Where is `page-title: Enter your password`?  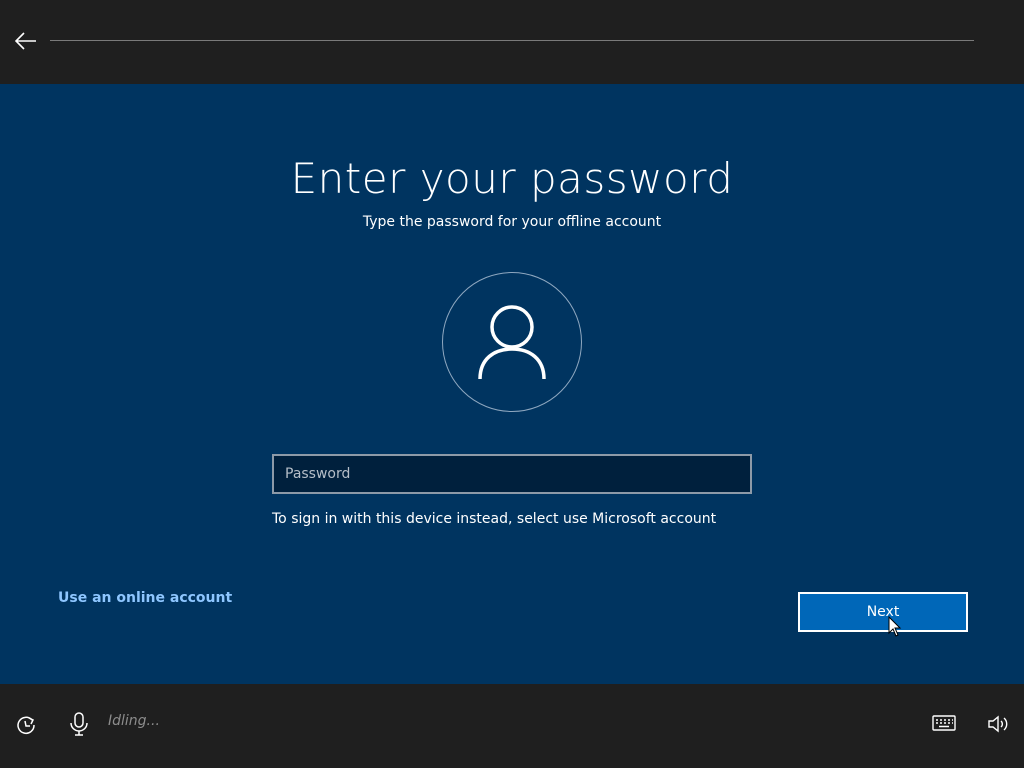
page-title: Enter your password is located at coordinates (512, 178).